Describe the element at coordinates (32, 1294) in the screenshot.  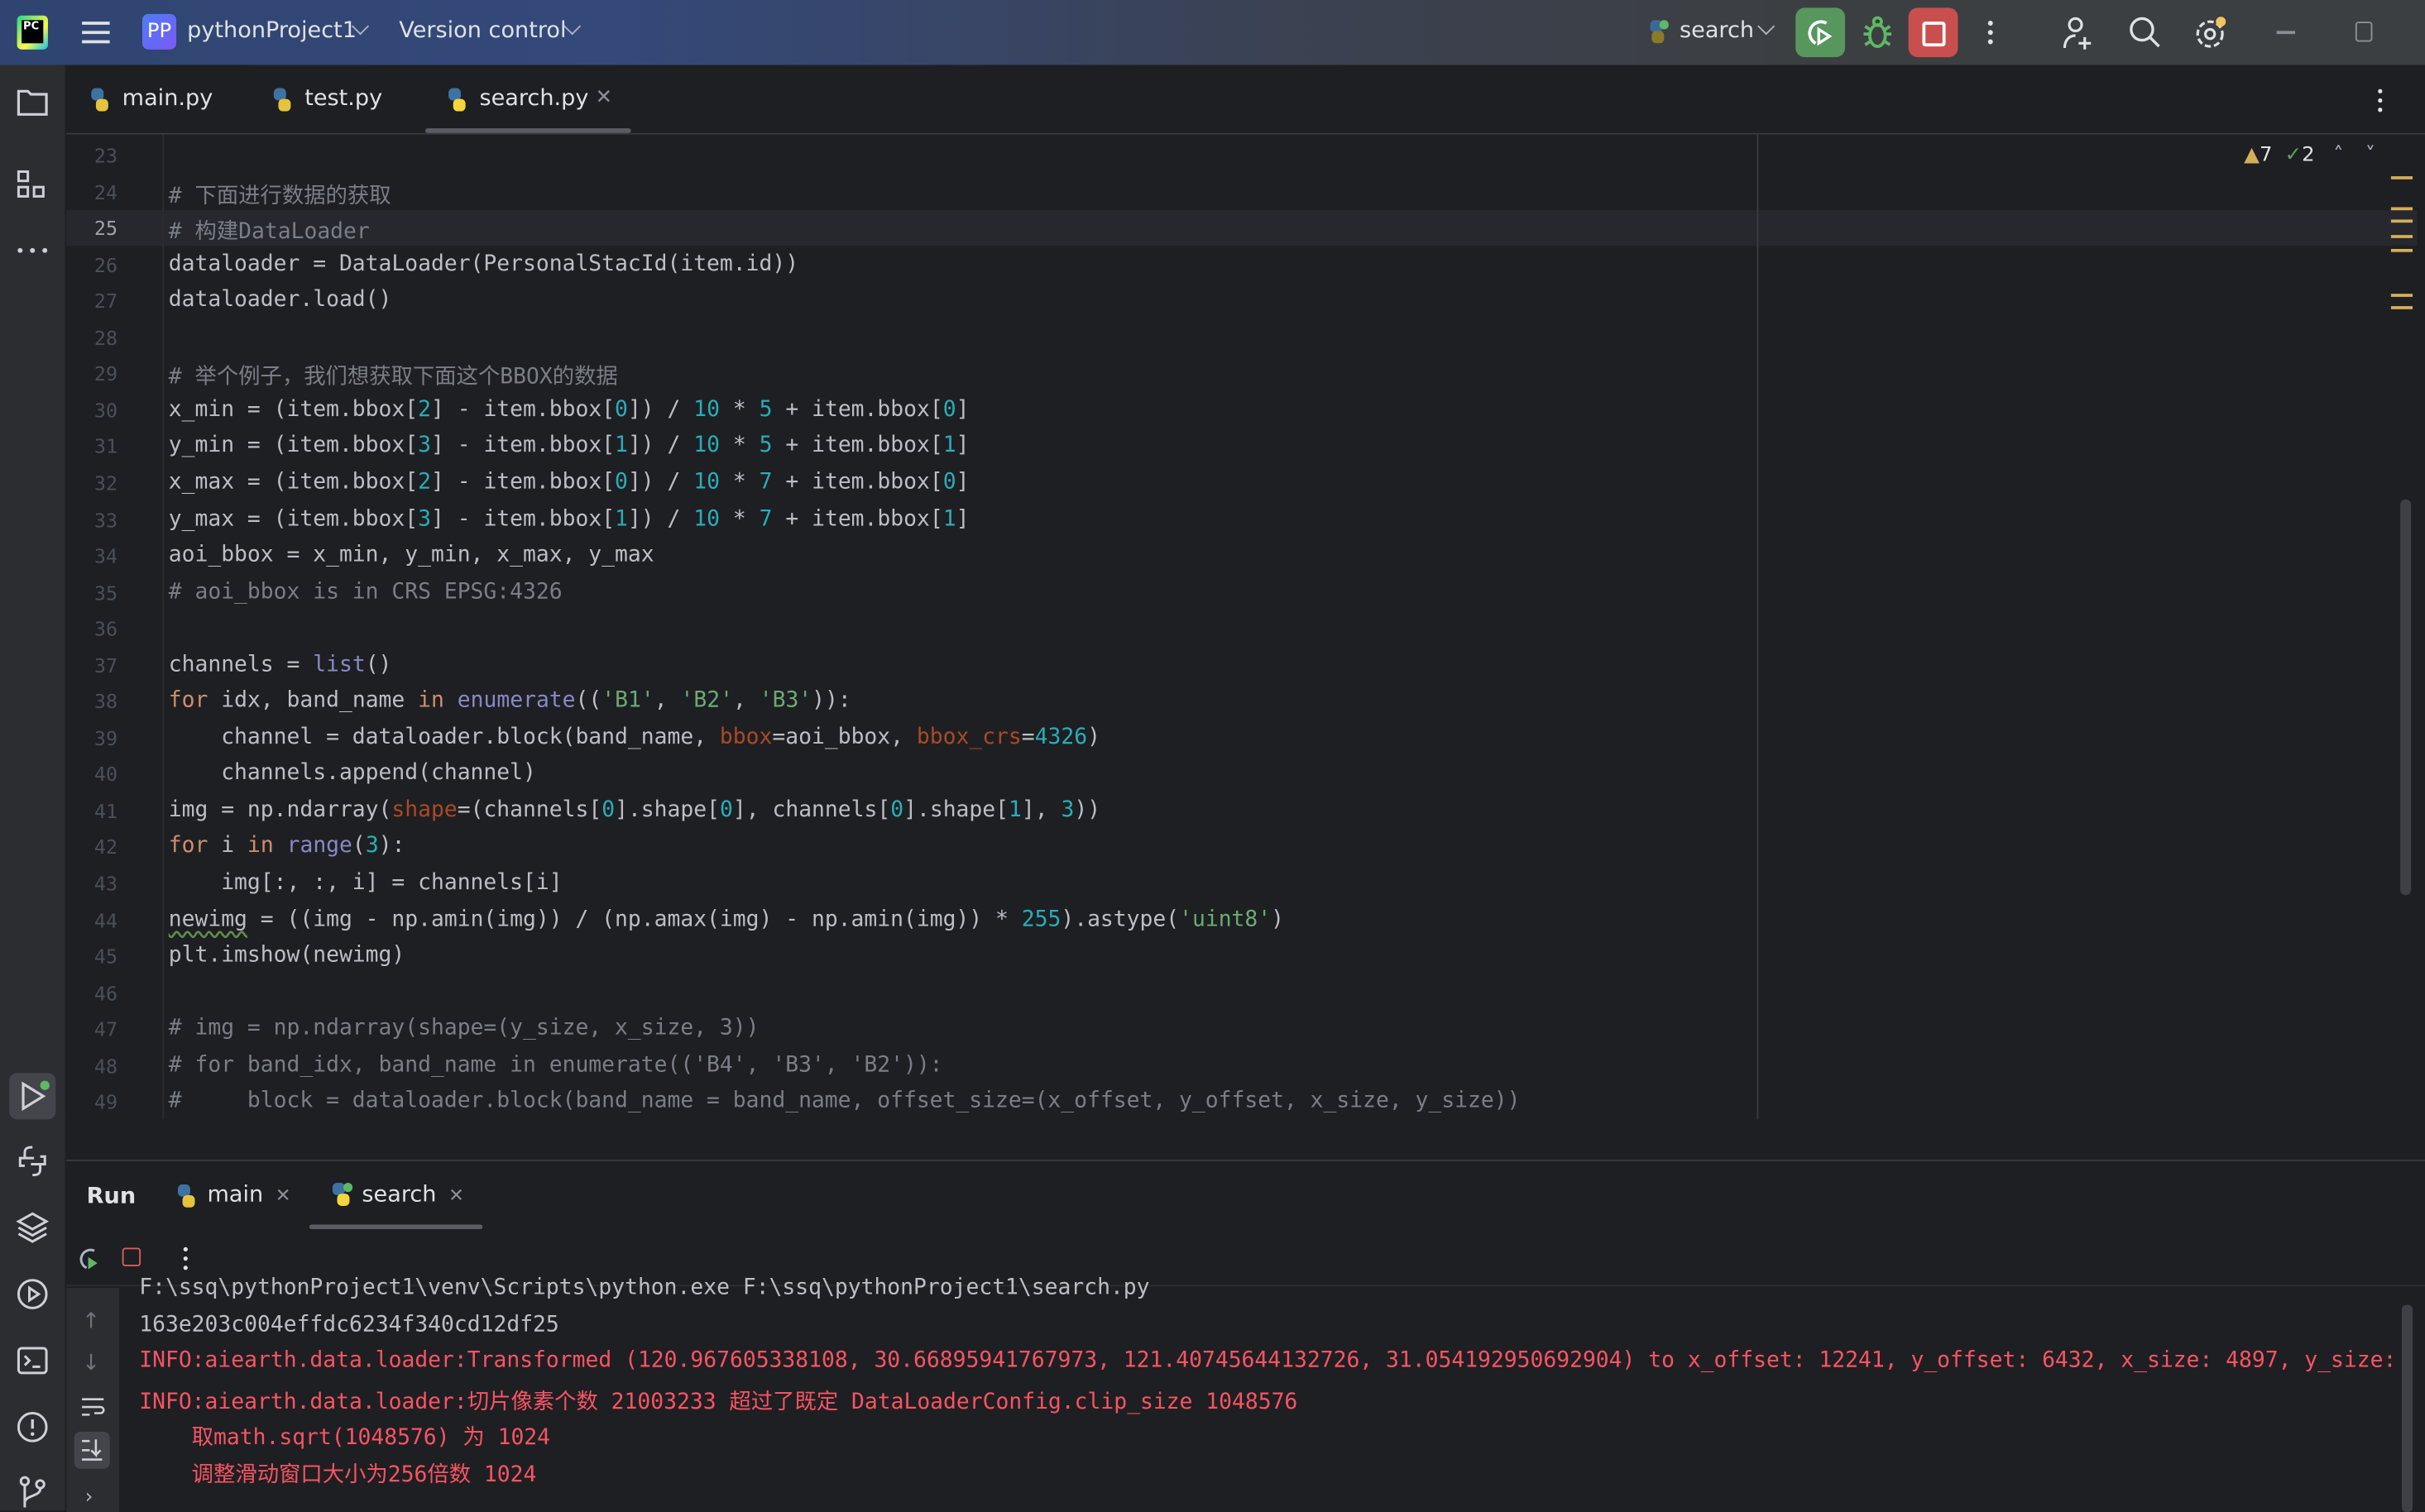
I see `services-icon` at that location.